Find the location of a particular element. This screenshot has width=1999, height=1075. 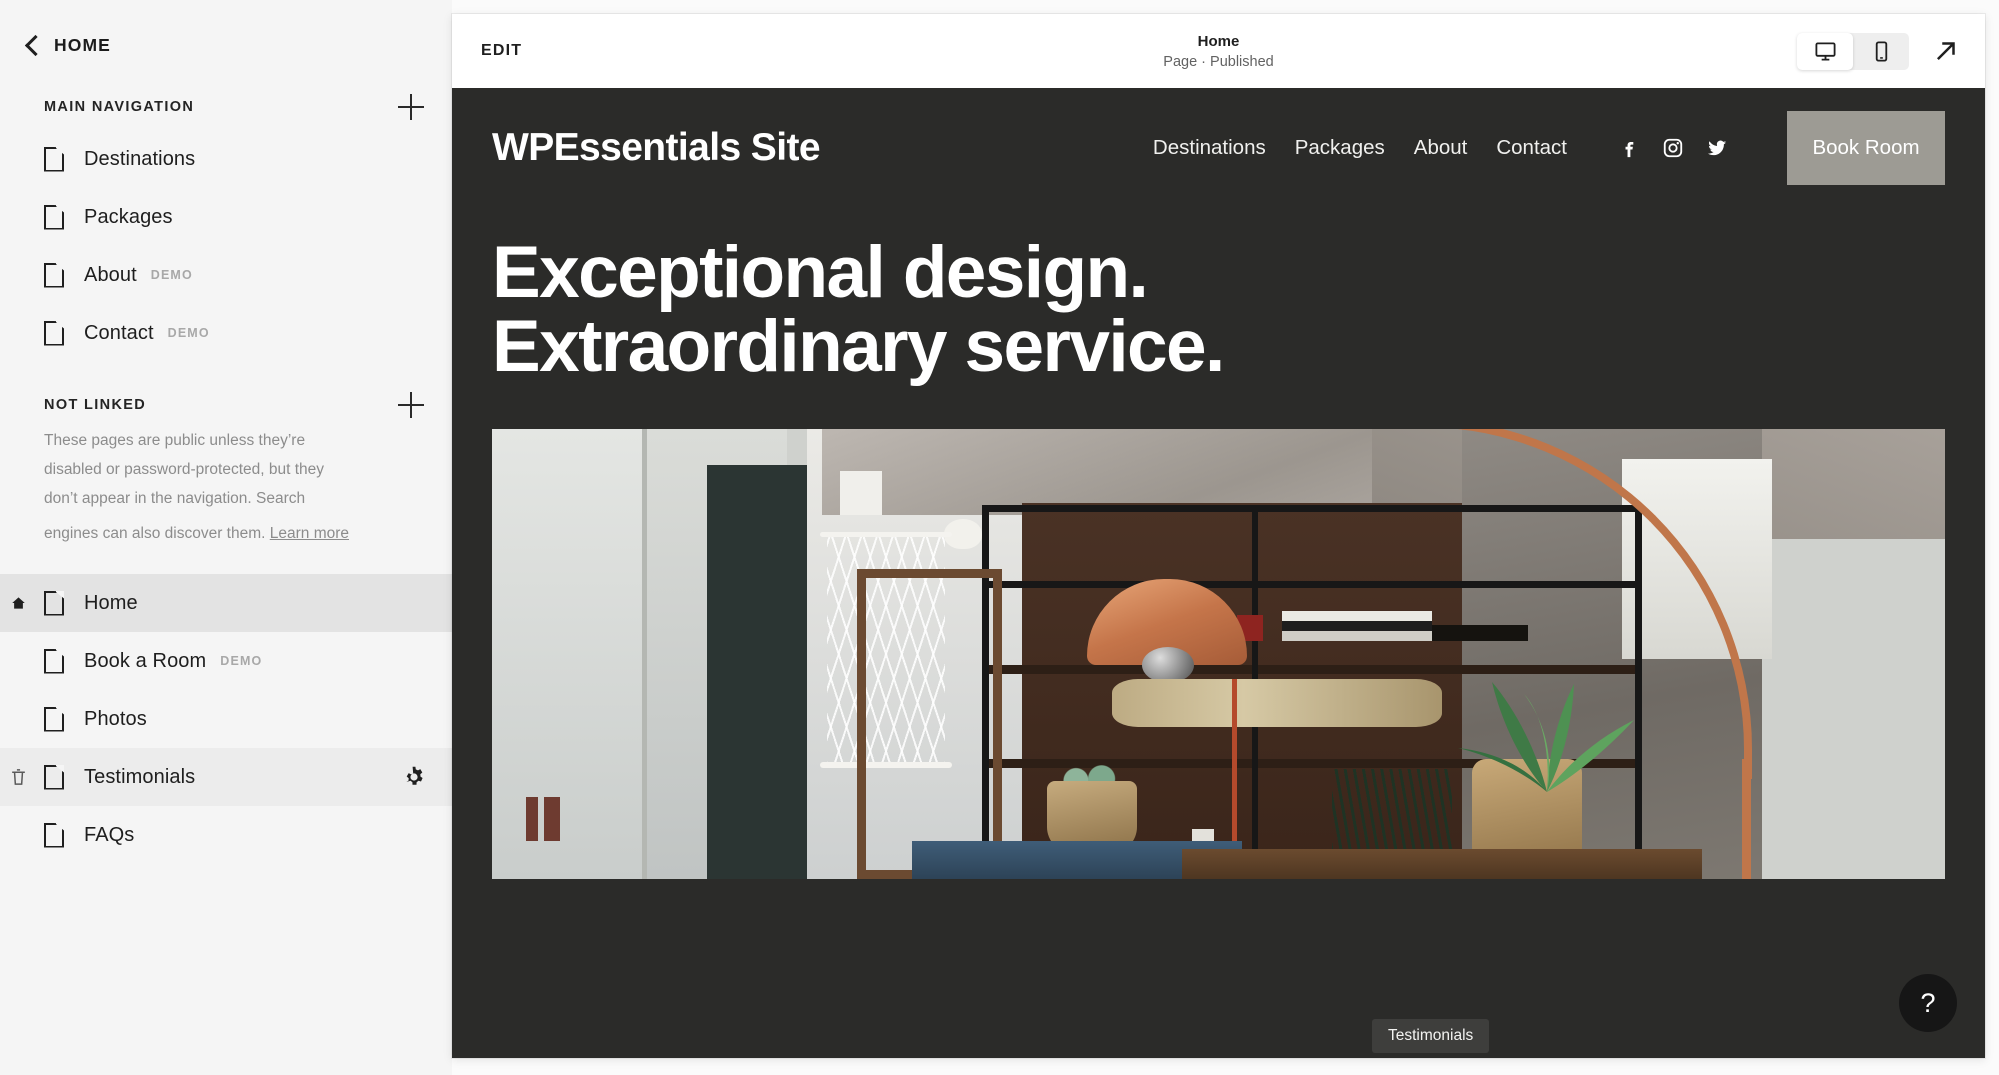

sidebar-item-book-a-room: Book a Room DEMO is located at coordinates (226, 661).